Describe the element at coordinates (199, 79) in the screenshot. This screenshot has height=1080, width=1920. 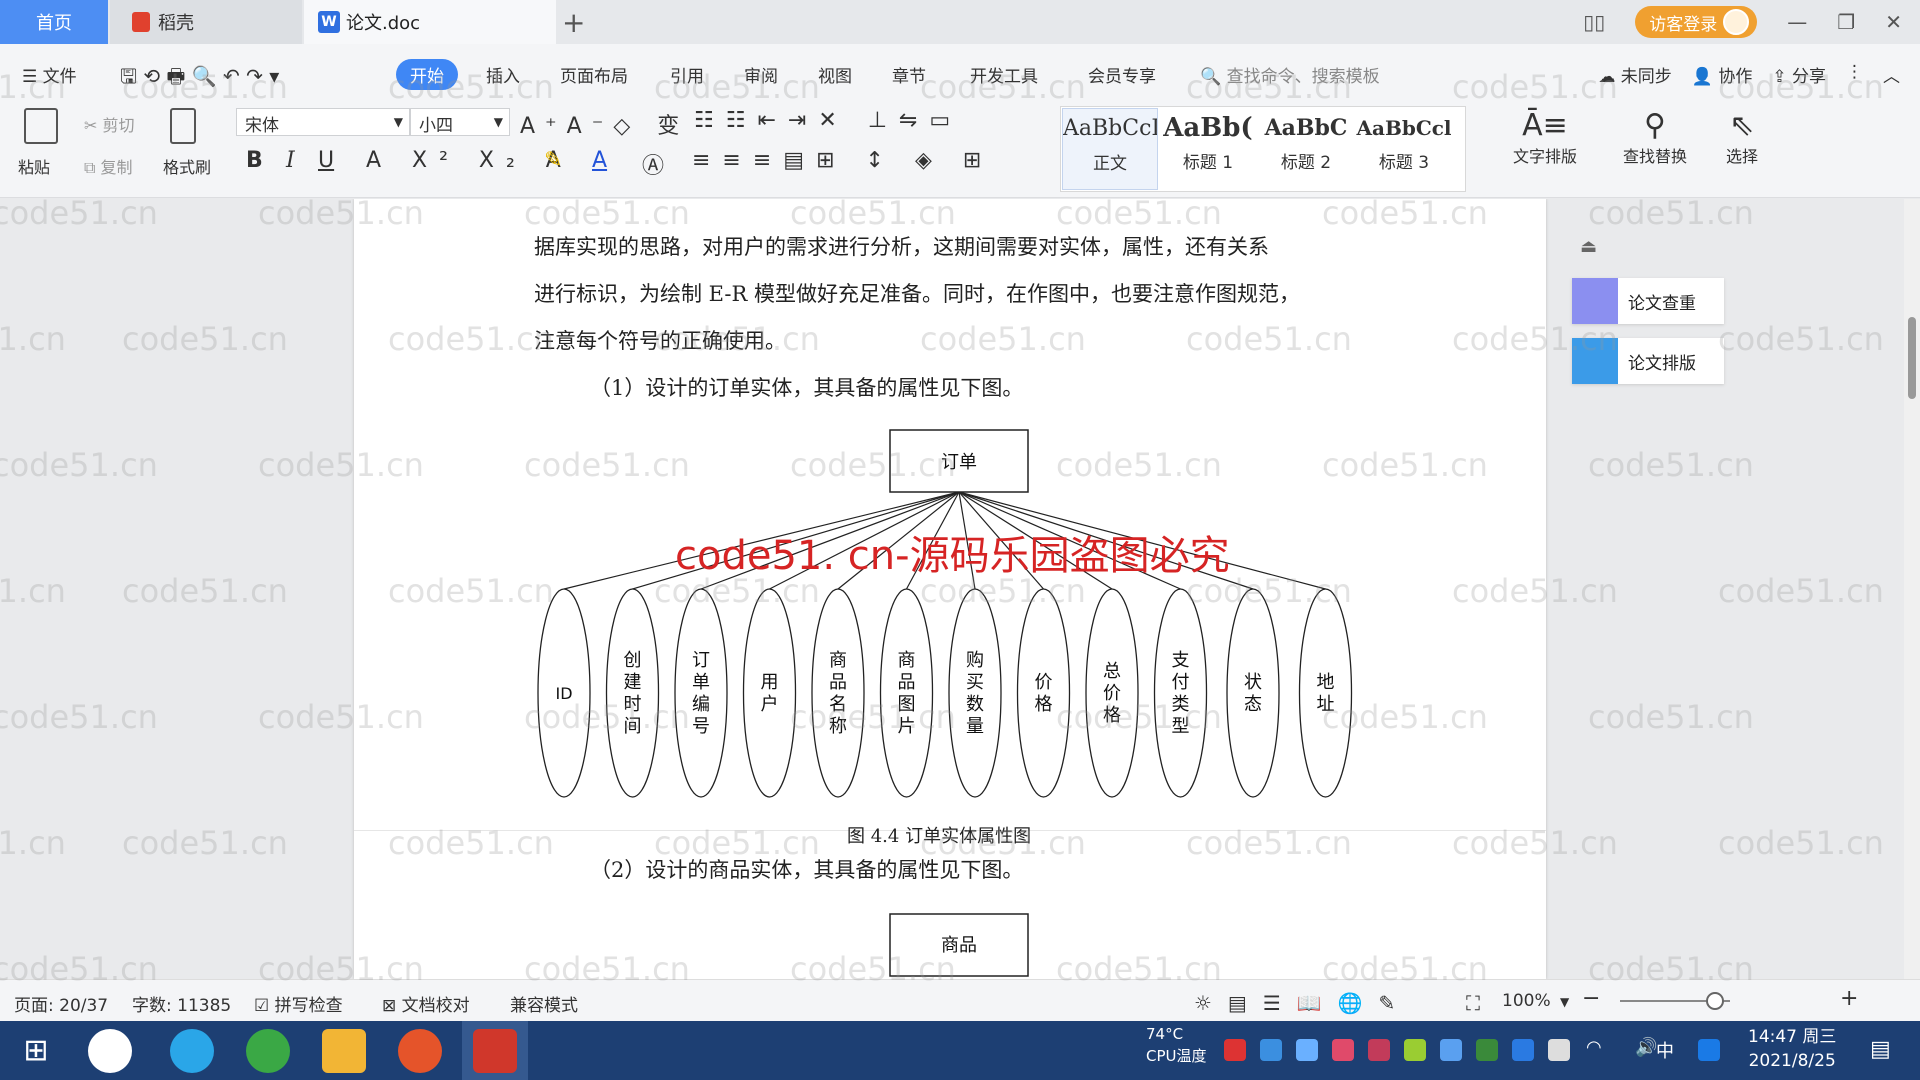
I see `quick-access-icons: 🖫 ⟲ 🖶 🔍 ↶ ↷ ▾` at that location.